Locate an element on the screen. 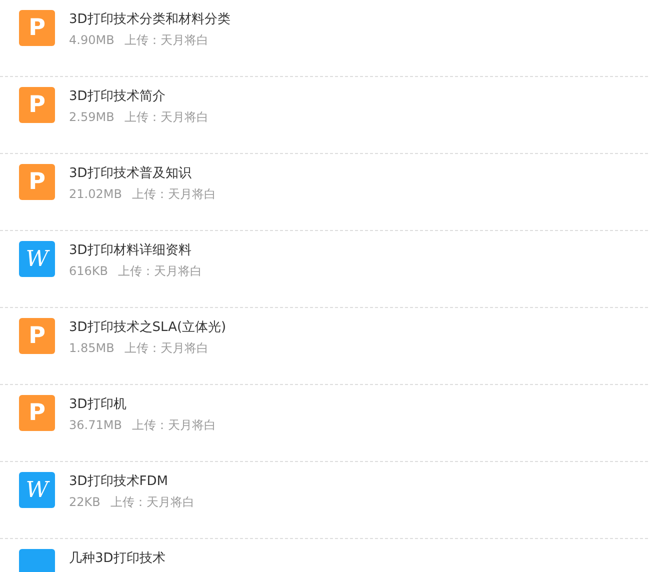 The image size is (650, 572). file-title-link: 3D打印技术FDM is located at coordinates (131, 482).